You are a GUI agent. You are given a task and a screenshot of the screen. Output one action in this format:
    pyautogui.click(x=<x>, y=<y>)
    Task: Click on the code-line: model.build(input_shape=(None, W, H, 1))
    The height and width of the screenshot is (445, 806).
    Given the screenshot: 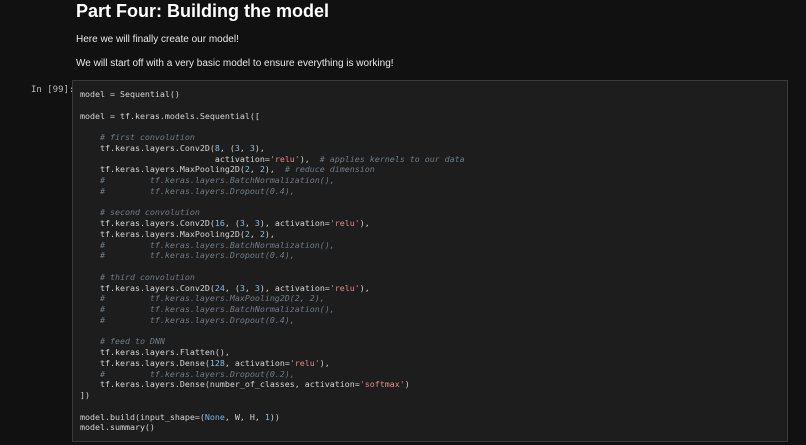 What is the action you would take?
    pyautogui.click(x=272, y=417)
    